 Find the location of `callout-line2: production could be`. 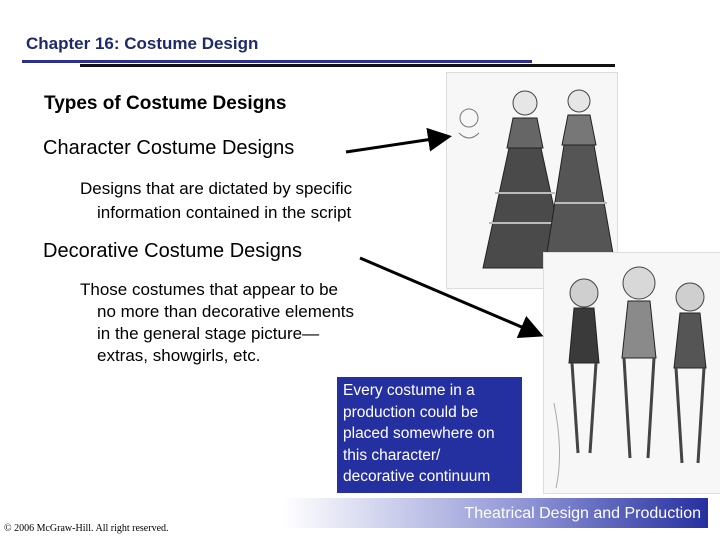

callout-line2: production could be is located at coordinates (411, 412).